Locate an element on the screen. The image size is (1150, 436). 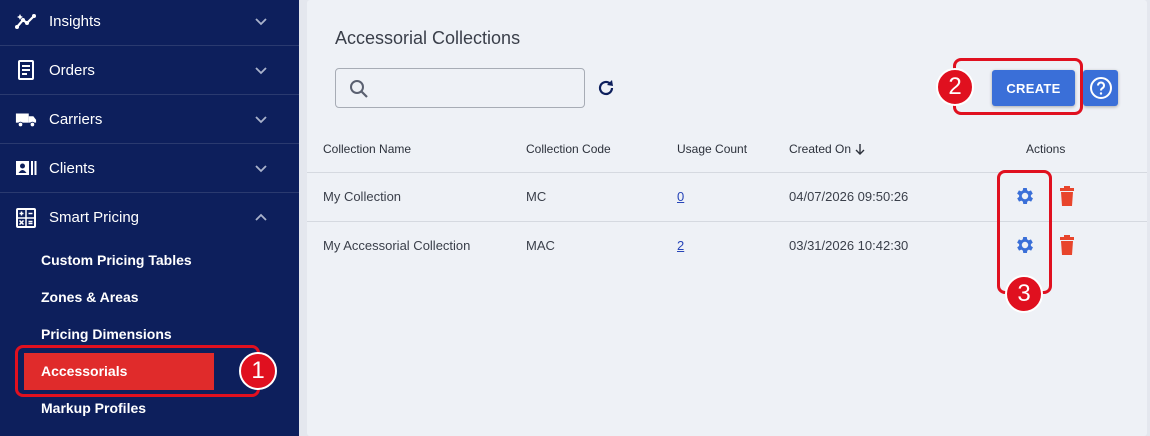
callout-number-2: 2 is located at coordinates (955, 87).